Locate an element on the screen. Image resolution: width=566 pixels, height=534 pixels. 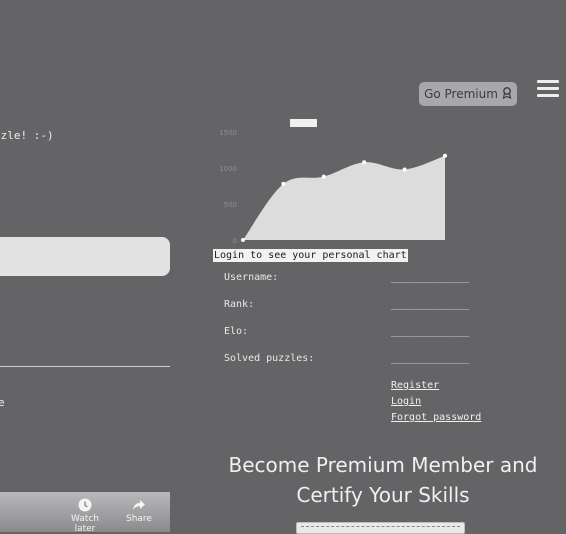
chart-area-fill is located at coordinates (344, 197).